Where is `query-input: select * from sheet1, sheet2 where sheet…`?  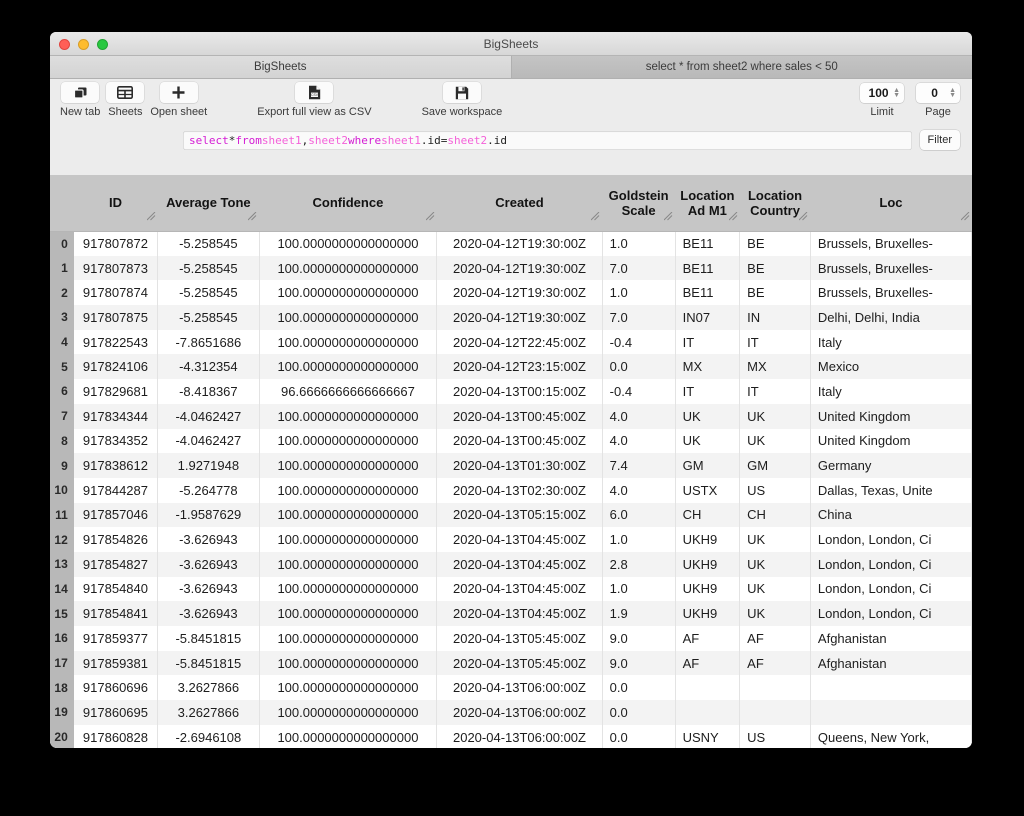 query-input: select * from sheet1, sheet2 where sheet… is located at coordinates (547, 140).